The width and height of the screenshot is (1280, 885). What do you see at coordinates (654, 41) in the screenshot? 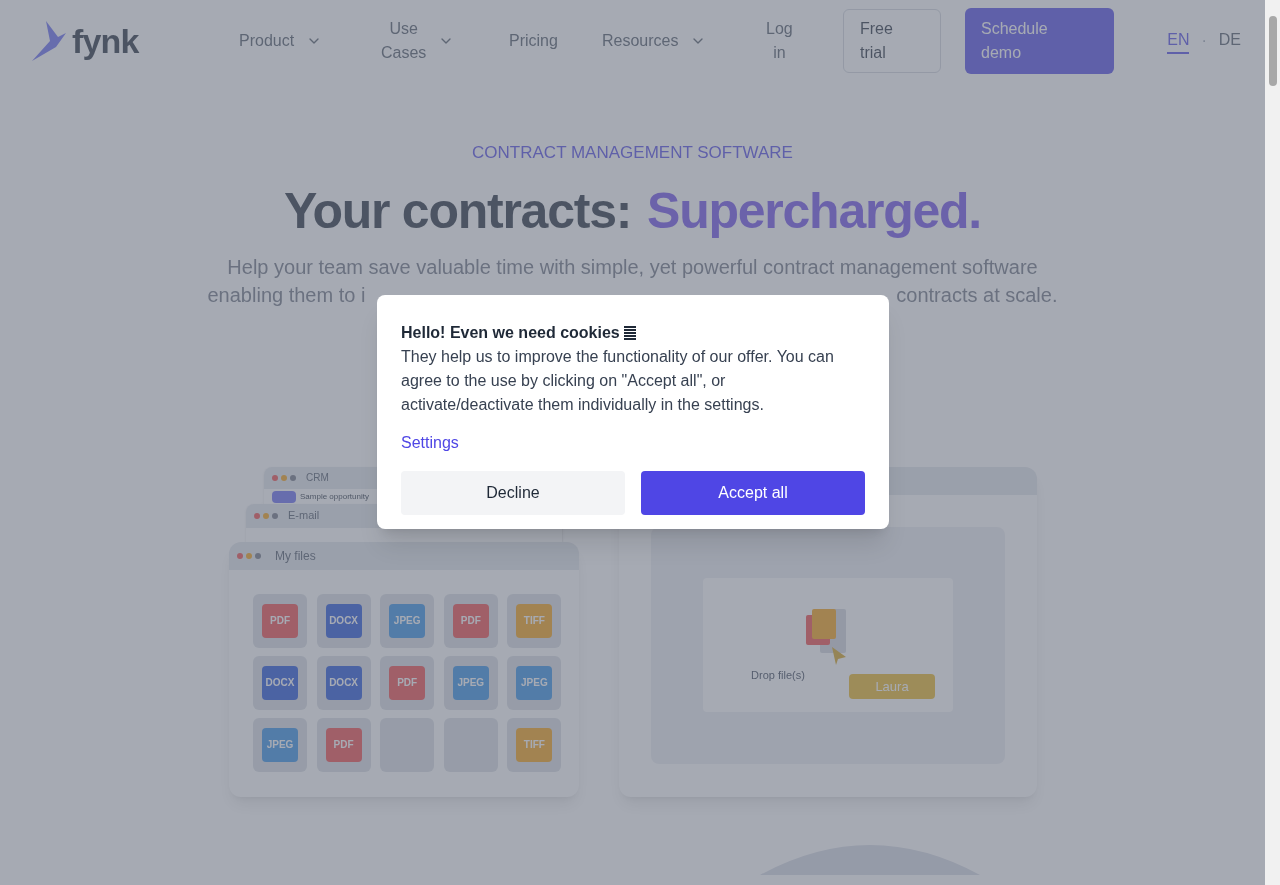
I see `nav-link: Resources` at bounding box center [654, 41].